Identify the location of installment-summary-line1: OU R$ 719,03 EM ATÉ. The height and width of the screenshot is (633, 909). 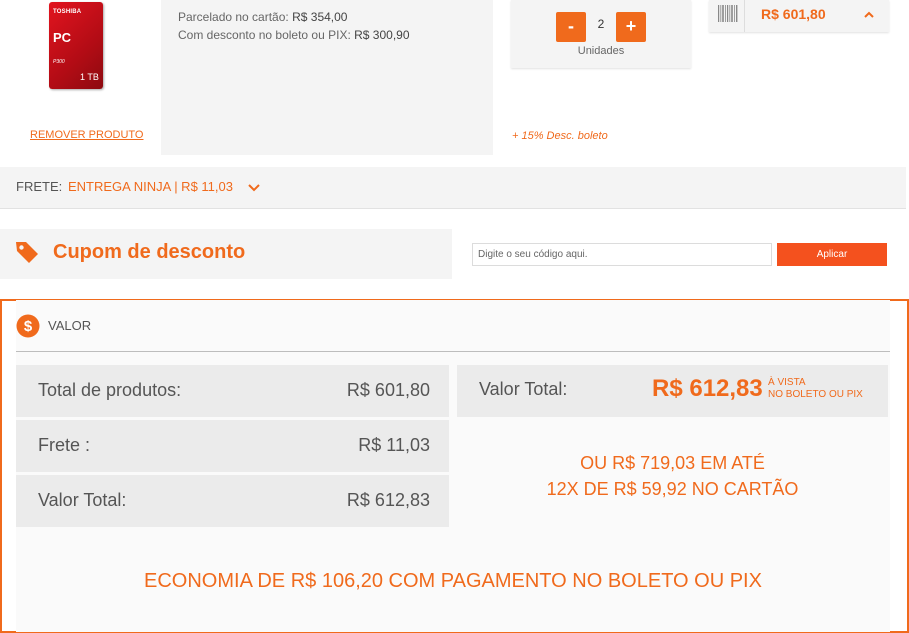
(672, 463).